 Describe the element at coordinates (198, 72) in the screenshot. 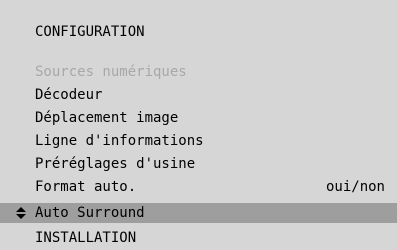

I see `menu-item-sources-numeriques: Sources numériques` at that location.